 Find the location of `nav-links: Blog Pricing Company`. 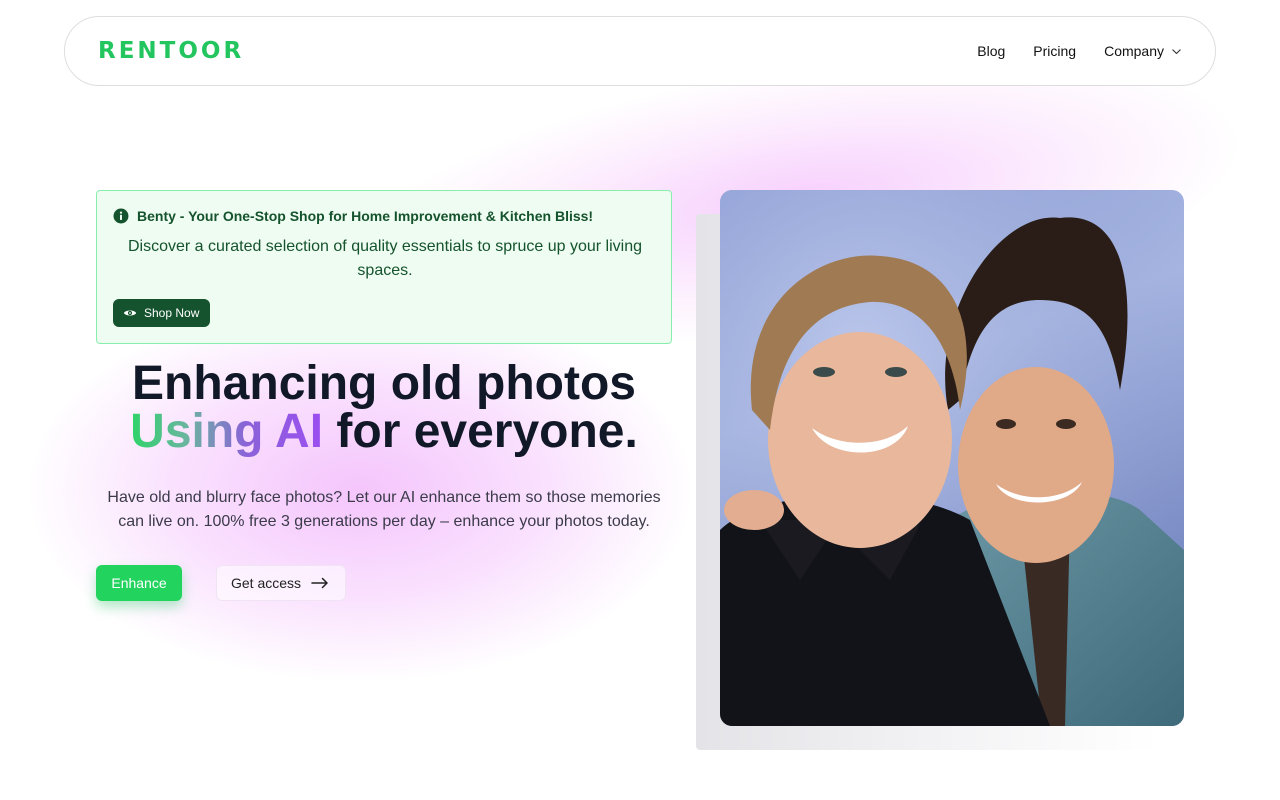

nav-links: Blog Pricing Company is located at coordinates (1080, 51).